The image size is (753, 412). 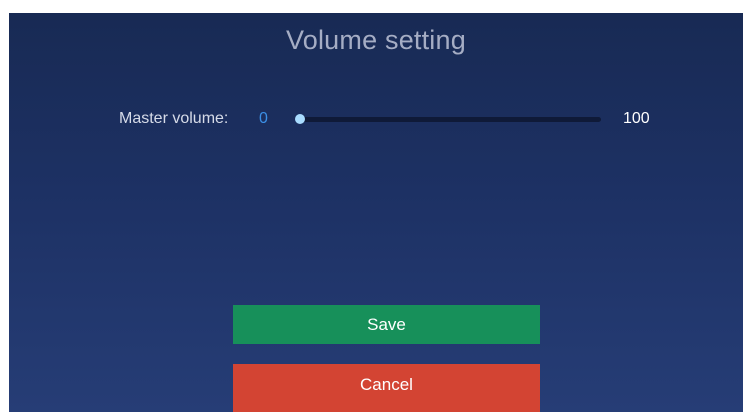 I want to click on slider-track, so click(x=448, y=119).